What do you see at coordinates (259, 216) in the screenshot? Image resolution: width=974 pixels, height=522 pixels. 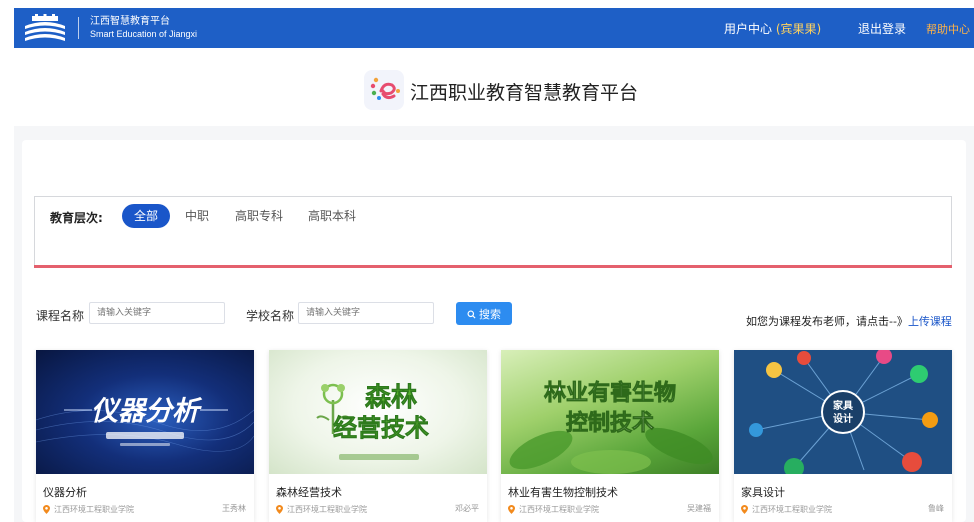 I see `filter-option-vocational-college: 高职专科` at bounding box center [259, 216].